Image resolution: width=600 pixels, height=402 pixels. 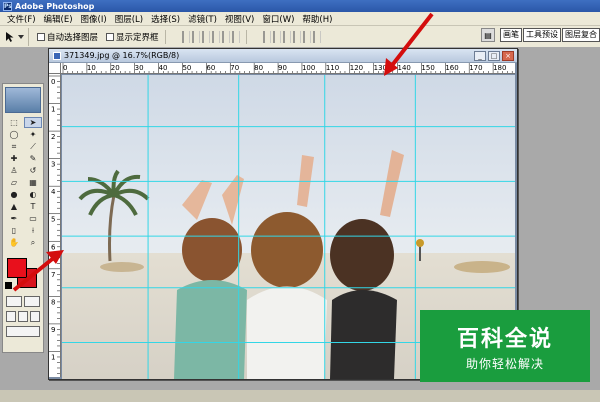 What do you see at coordinates (33, 194) in the screenshot?
I see `dodge-icon: ◐` at bounding box center [33, 194].